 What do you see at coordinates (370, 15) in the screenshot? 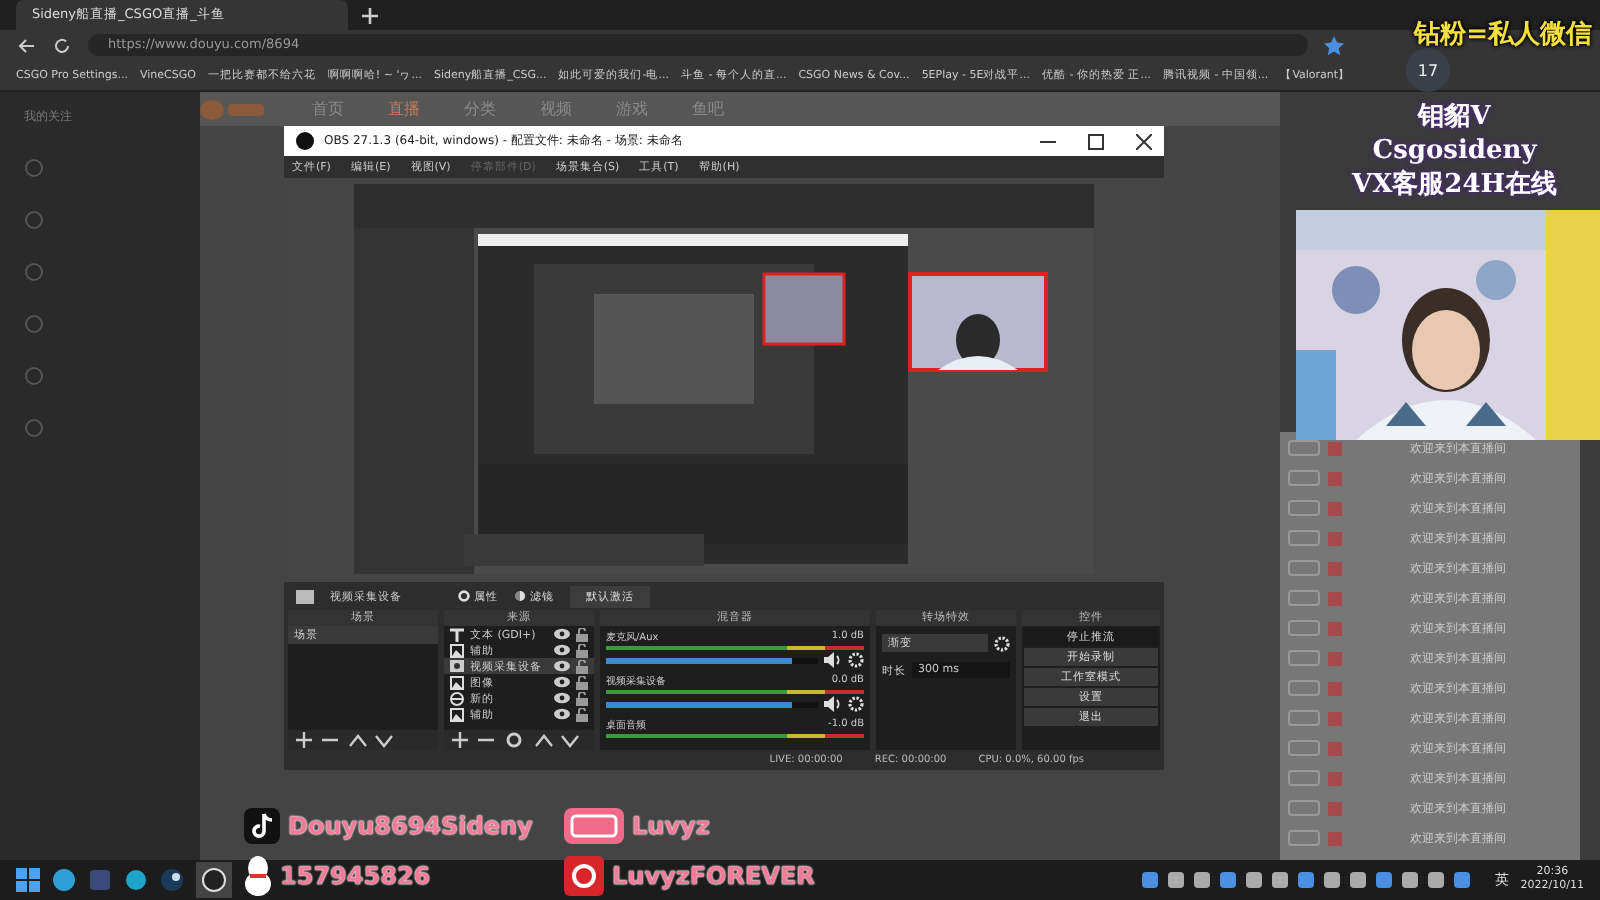
I see `new-tab-icon` at bounding box center [370, 15].